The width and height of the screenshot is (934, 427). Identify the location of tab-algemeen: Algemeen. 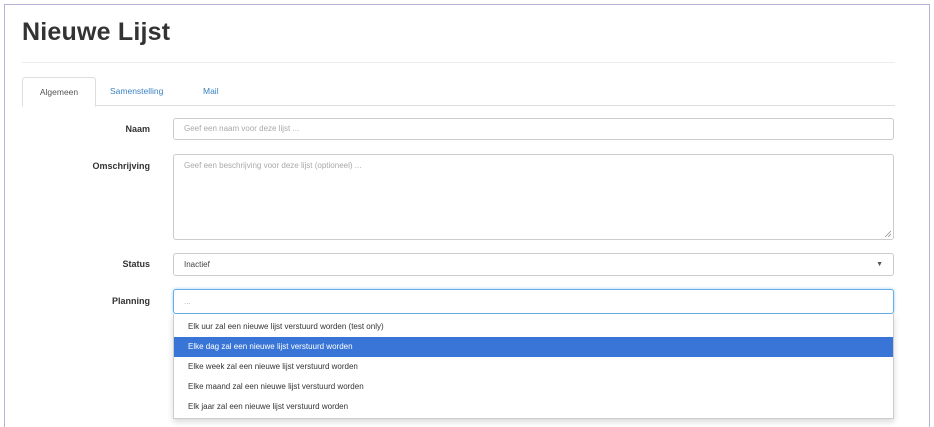
(59, 92).